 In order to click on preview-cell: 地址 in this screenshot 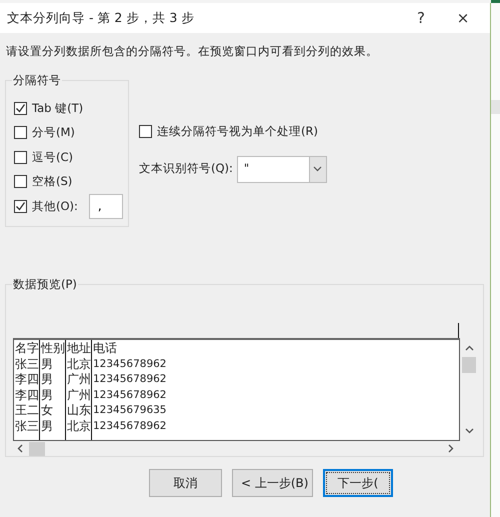, I will do `click(79, 348)`.